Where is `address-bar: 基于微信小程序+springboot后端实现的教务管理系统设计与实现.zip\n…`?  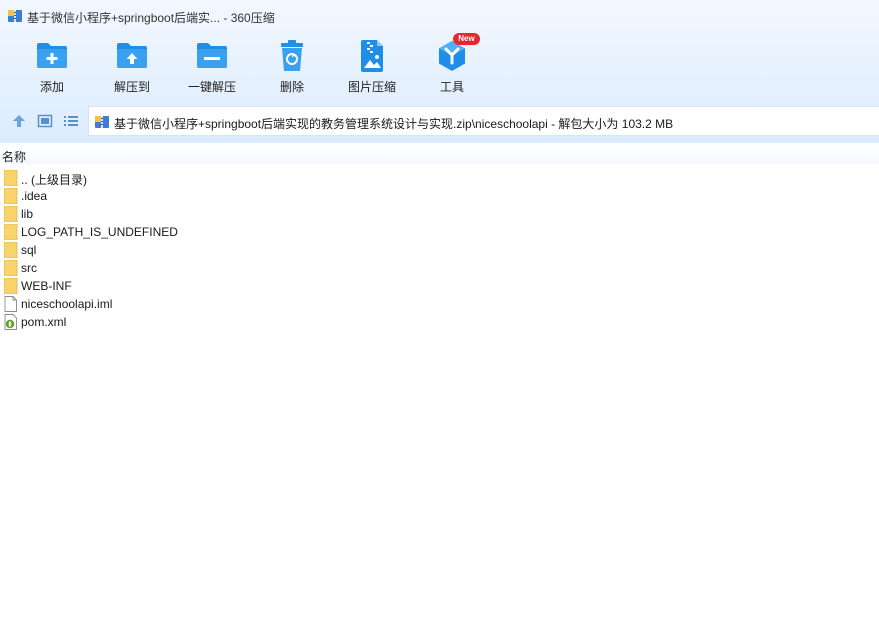
address-bar: 基于微信小程序+springboot后端实现的教务管理系统设计与实现.zip\n… is located at coordinates (483, 121).